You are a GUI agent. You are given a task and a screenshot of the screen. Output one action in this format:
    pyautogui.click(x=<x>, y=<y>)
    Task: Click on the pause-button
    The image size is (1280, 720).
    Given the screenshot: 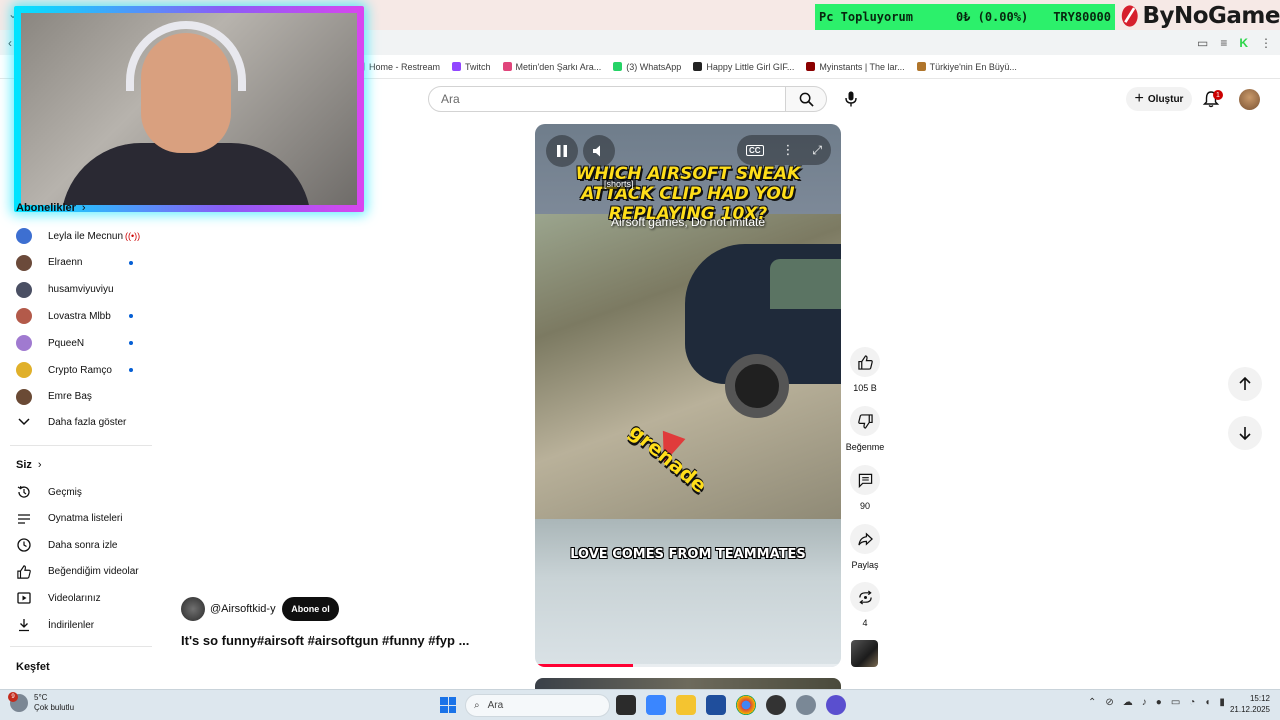 What is the action you would take?
    pyautogui.click(x=562, y=151)
    